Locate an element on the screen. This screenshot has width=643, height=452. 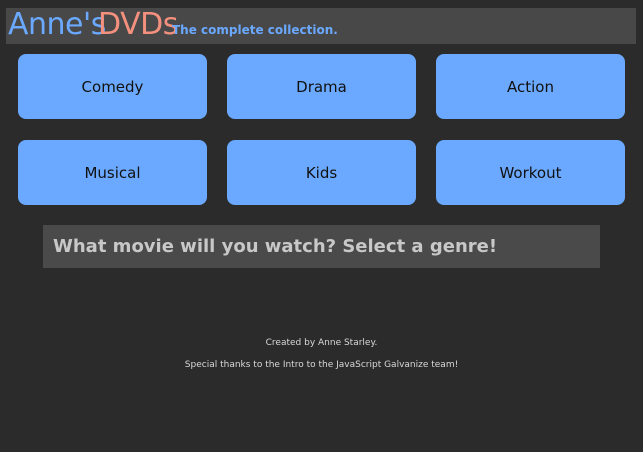
brand-name-first: Anne's is located at coordinates (57, 24).